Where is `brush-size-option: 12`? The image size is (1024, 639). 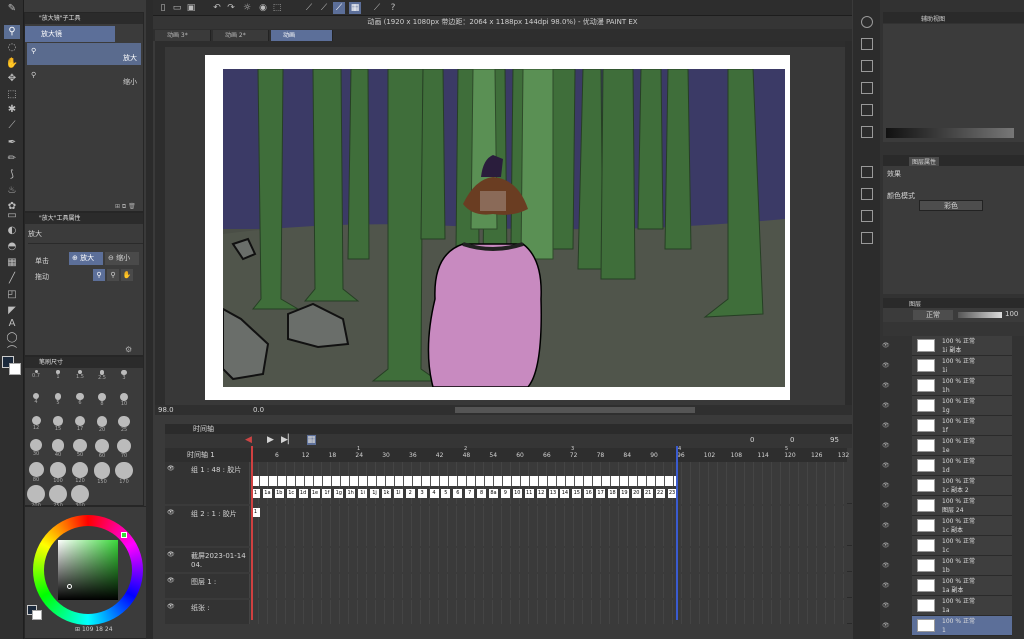
brush-size-option: 12 is located at coordinates (36, 425).